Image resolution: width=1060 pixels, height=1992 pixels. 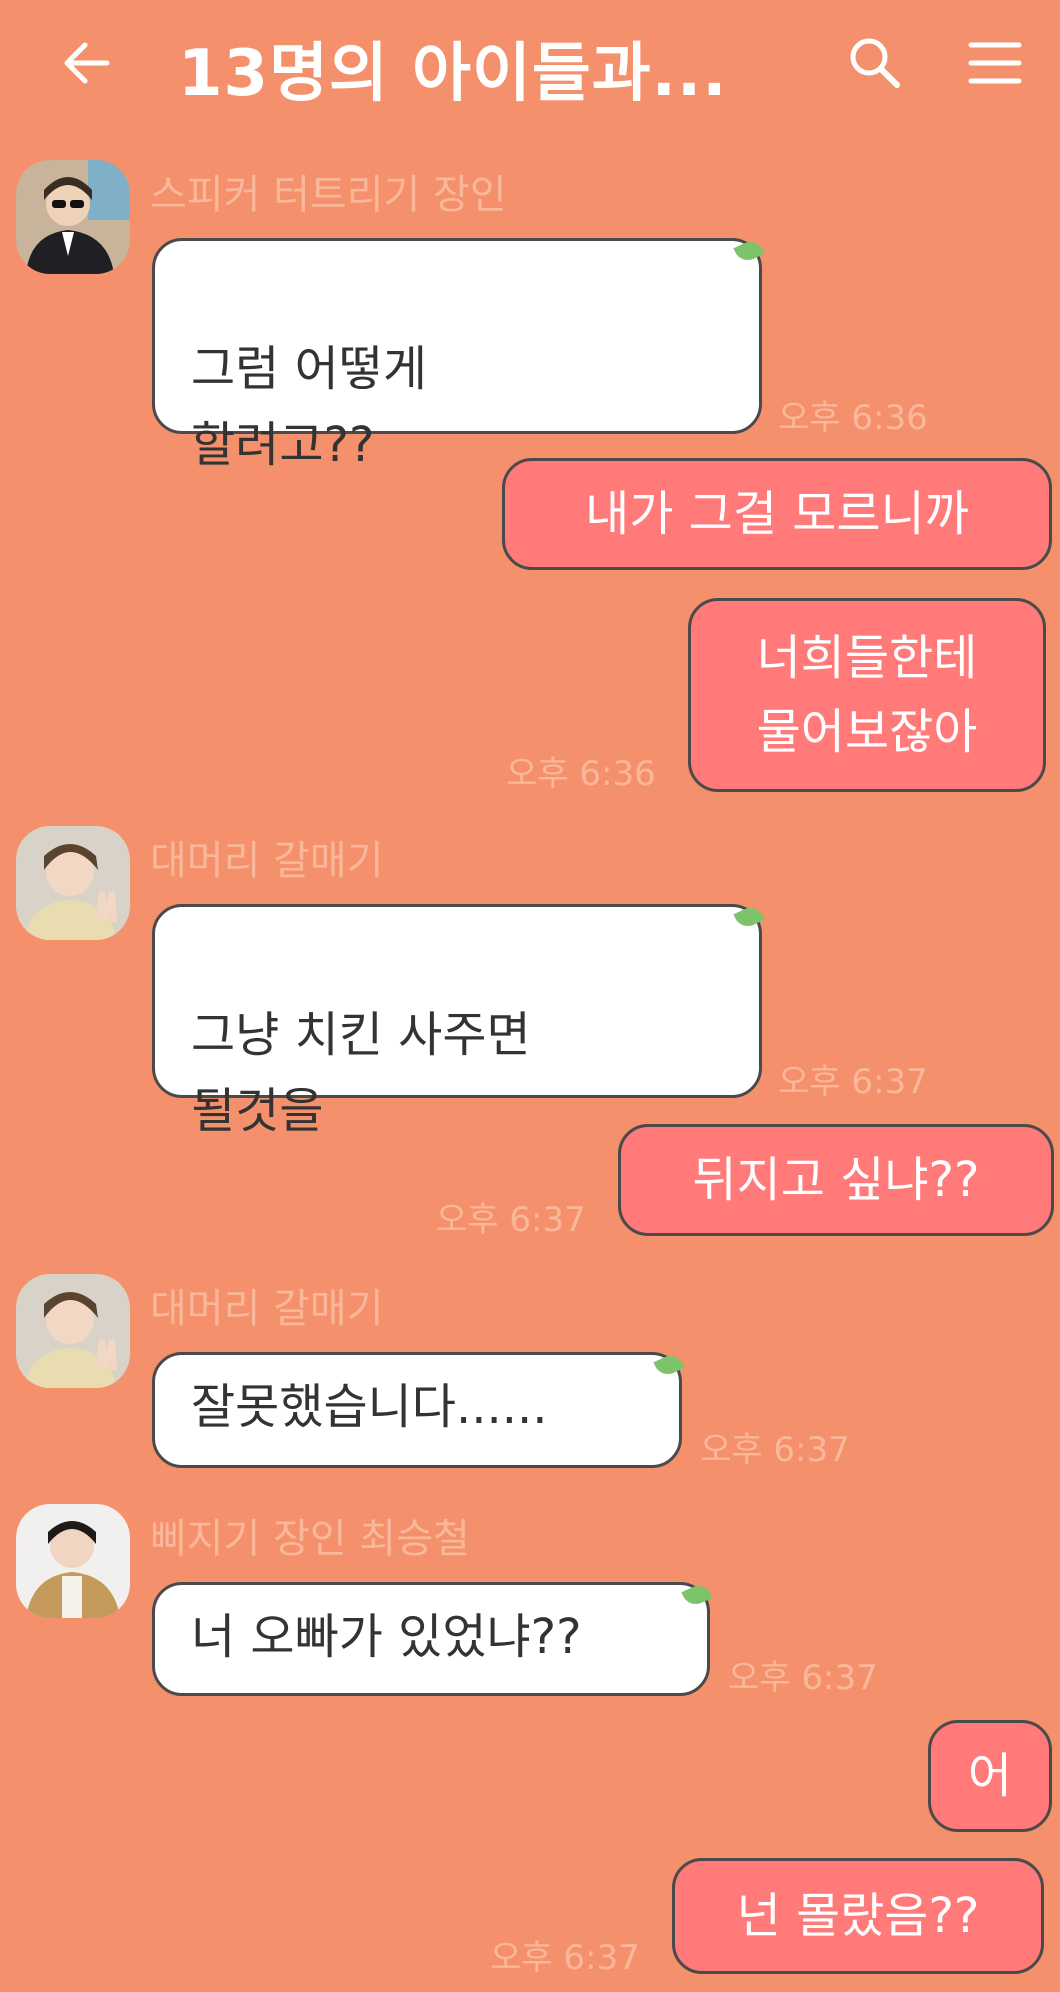 I want to click on message-bubble-outgoing: 내가 그걸 모르니까, so click(x=777, y=514).